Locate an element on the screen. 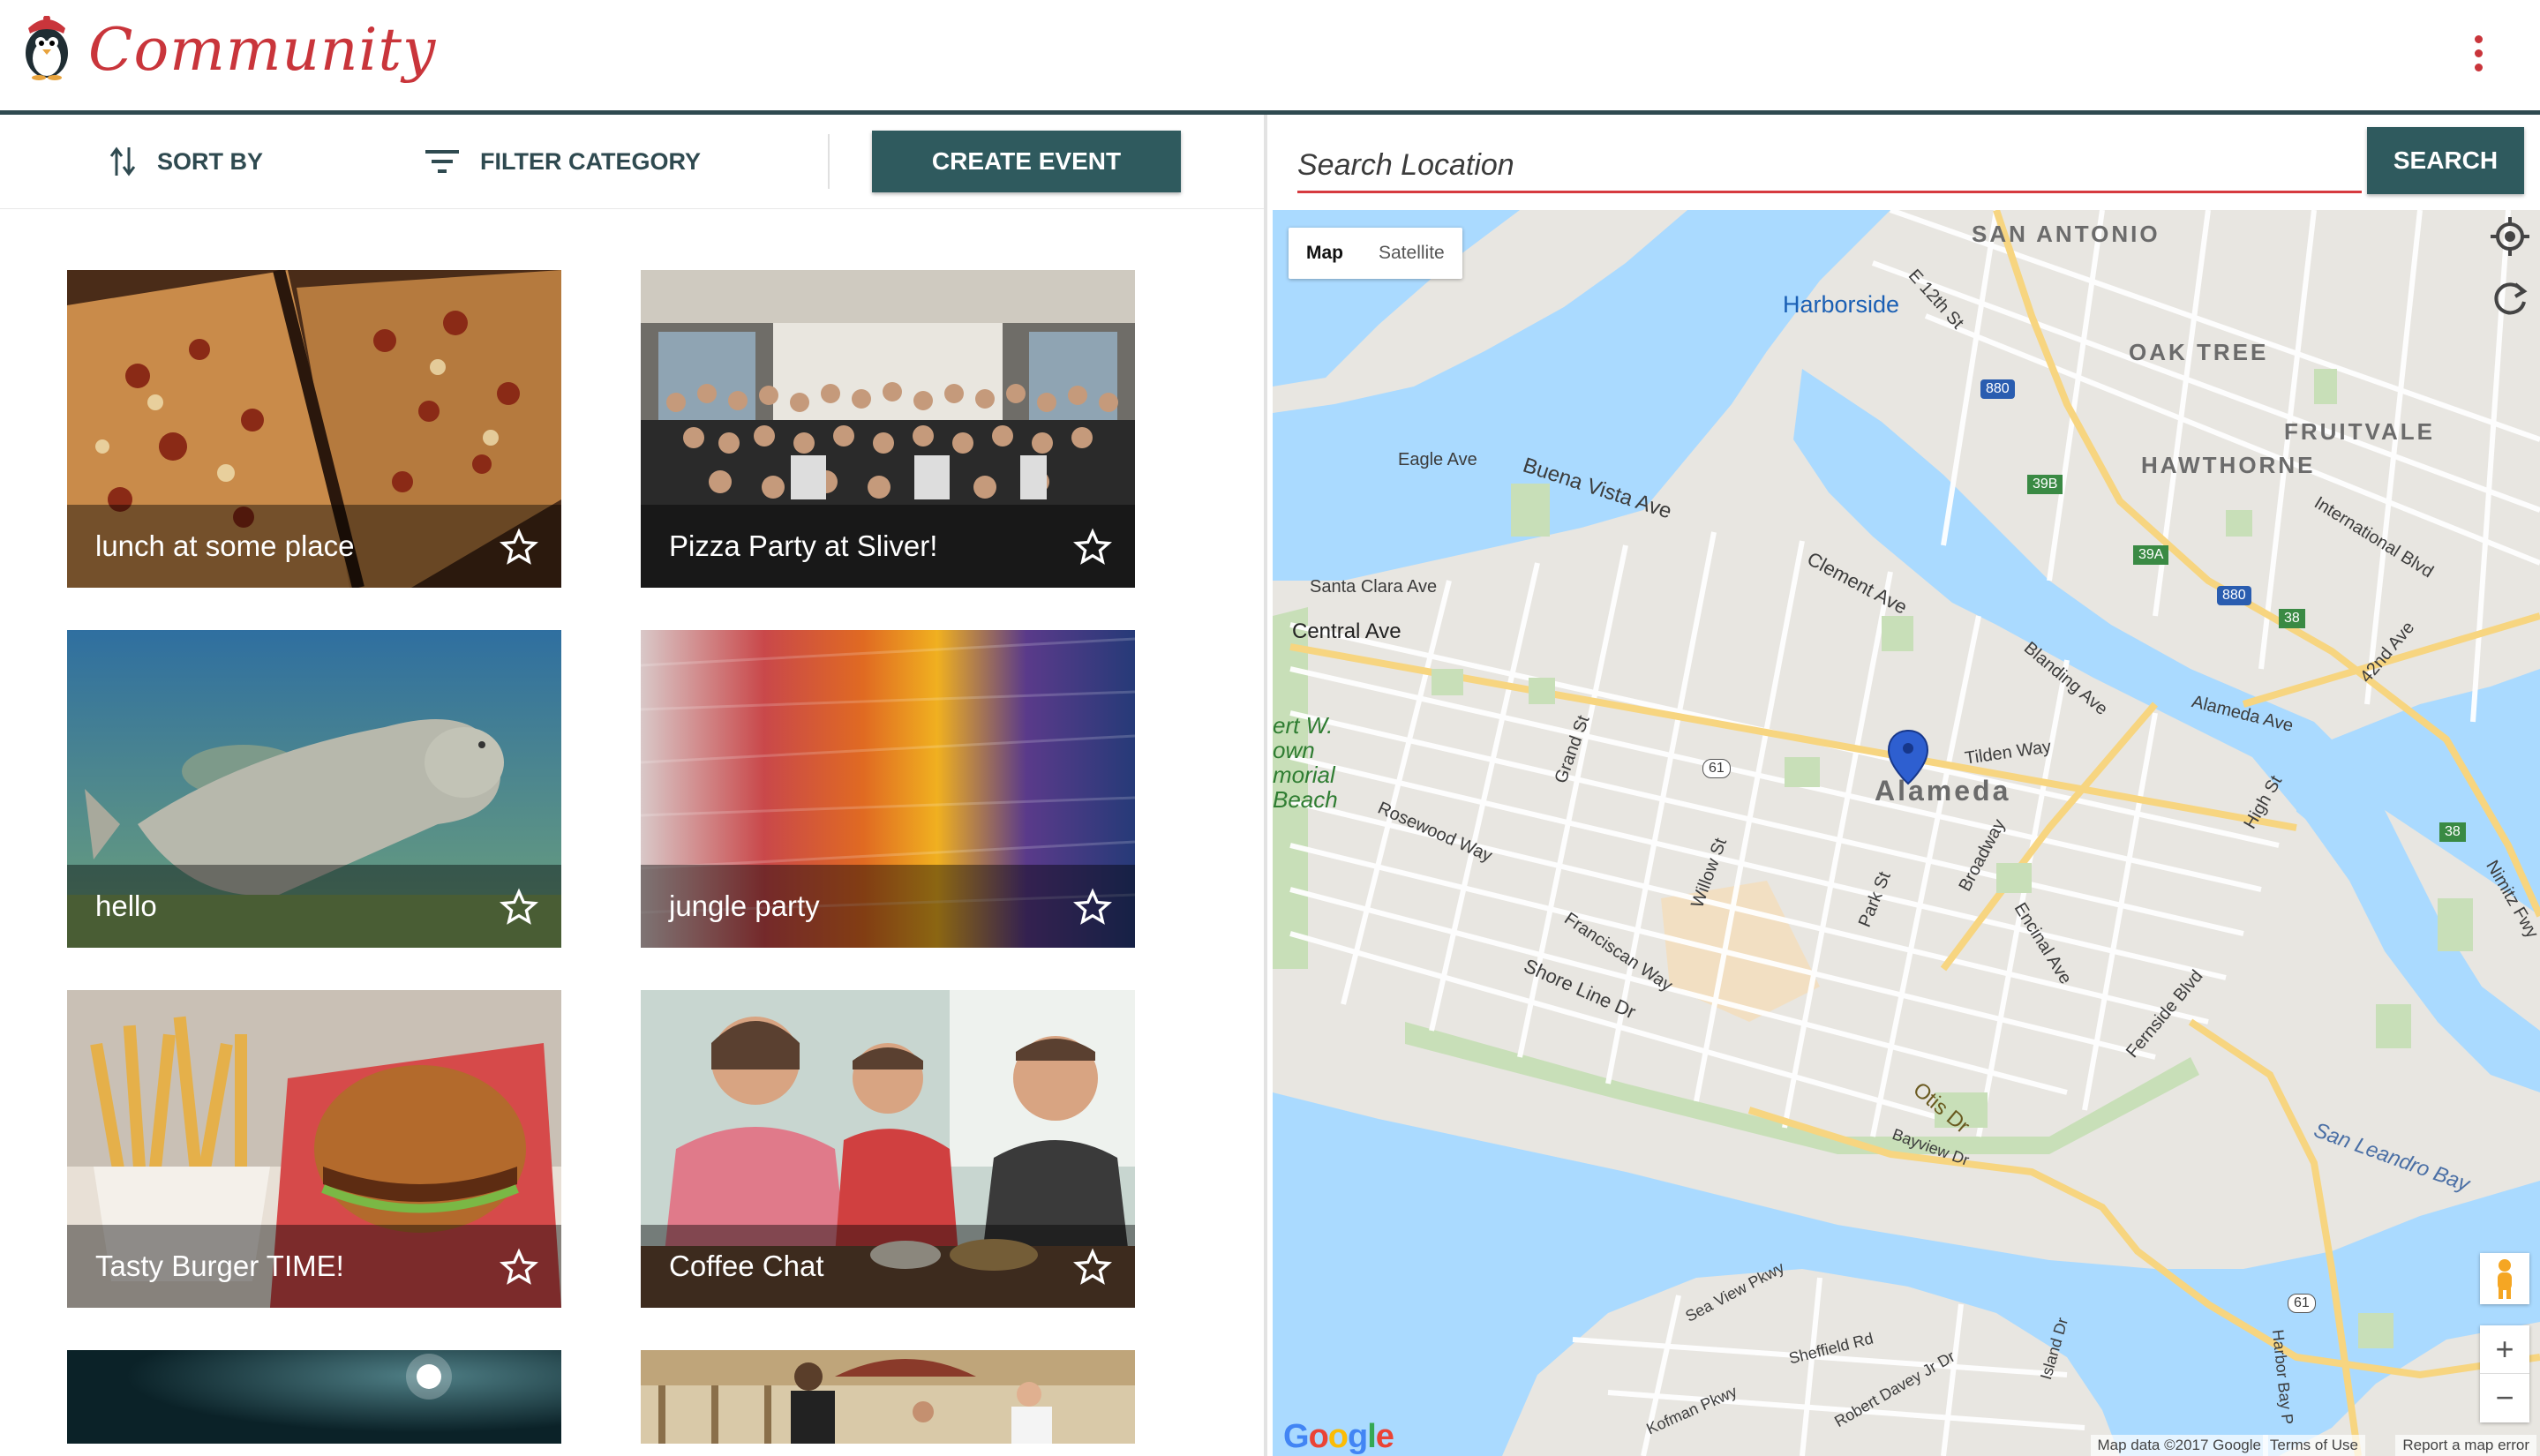 This screenshot has width=2540, height=1456. event-image-night-sky is located at coordinates (314, 1397).